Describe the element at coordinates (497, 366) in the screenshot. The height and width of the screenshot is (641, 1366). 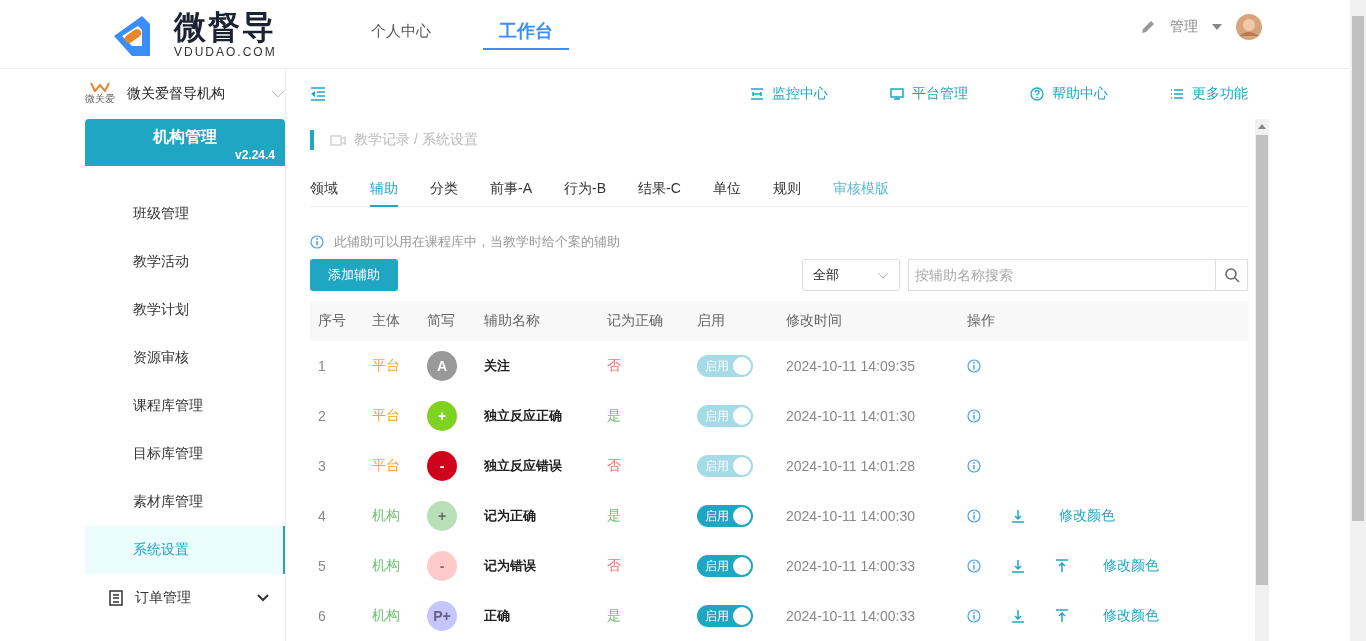
I see `table-cell-text: 关注` at that location.